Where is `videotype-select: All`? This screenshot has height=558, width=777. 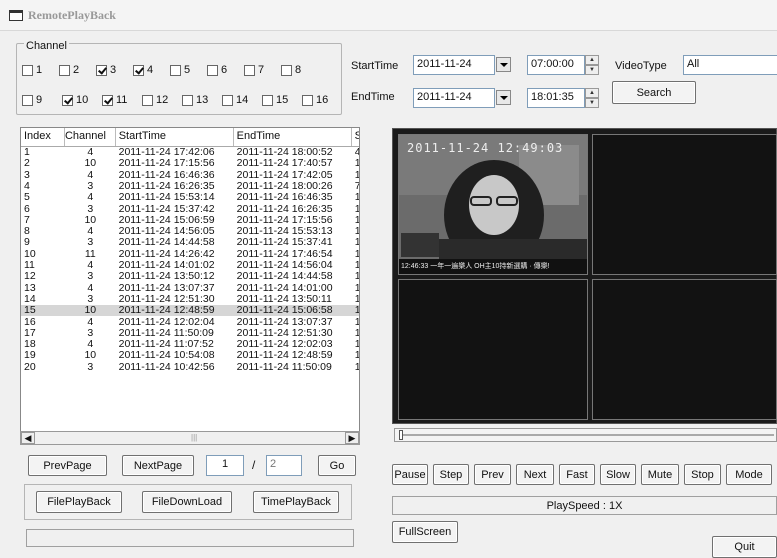 videotype-select: All is located at coordinates (730, 65).